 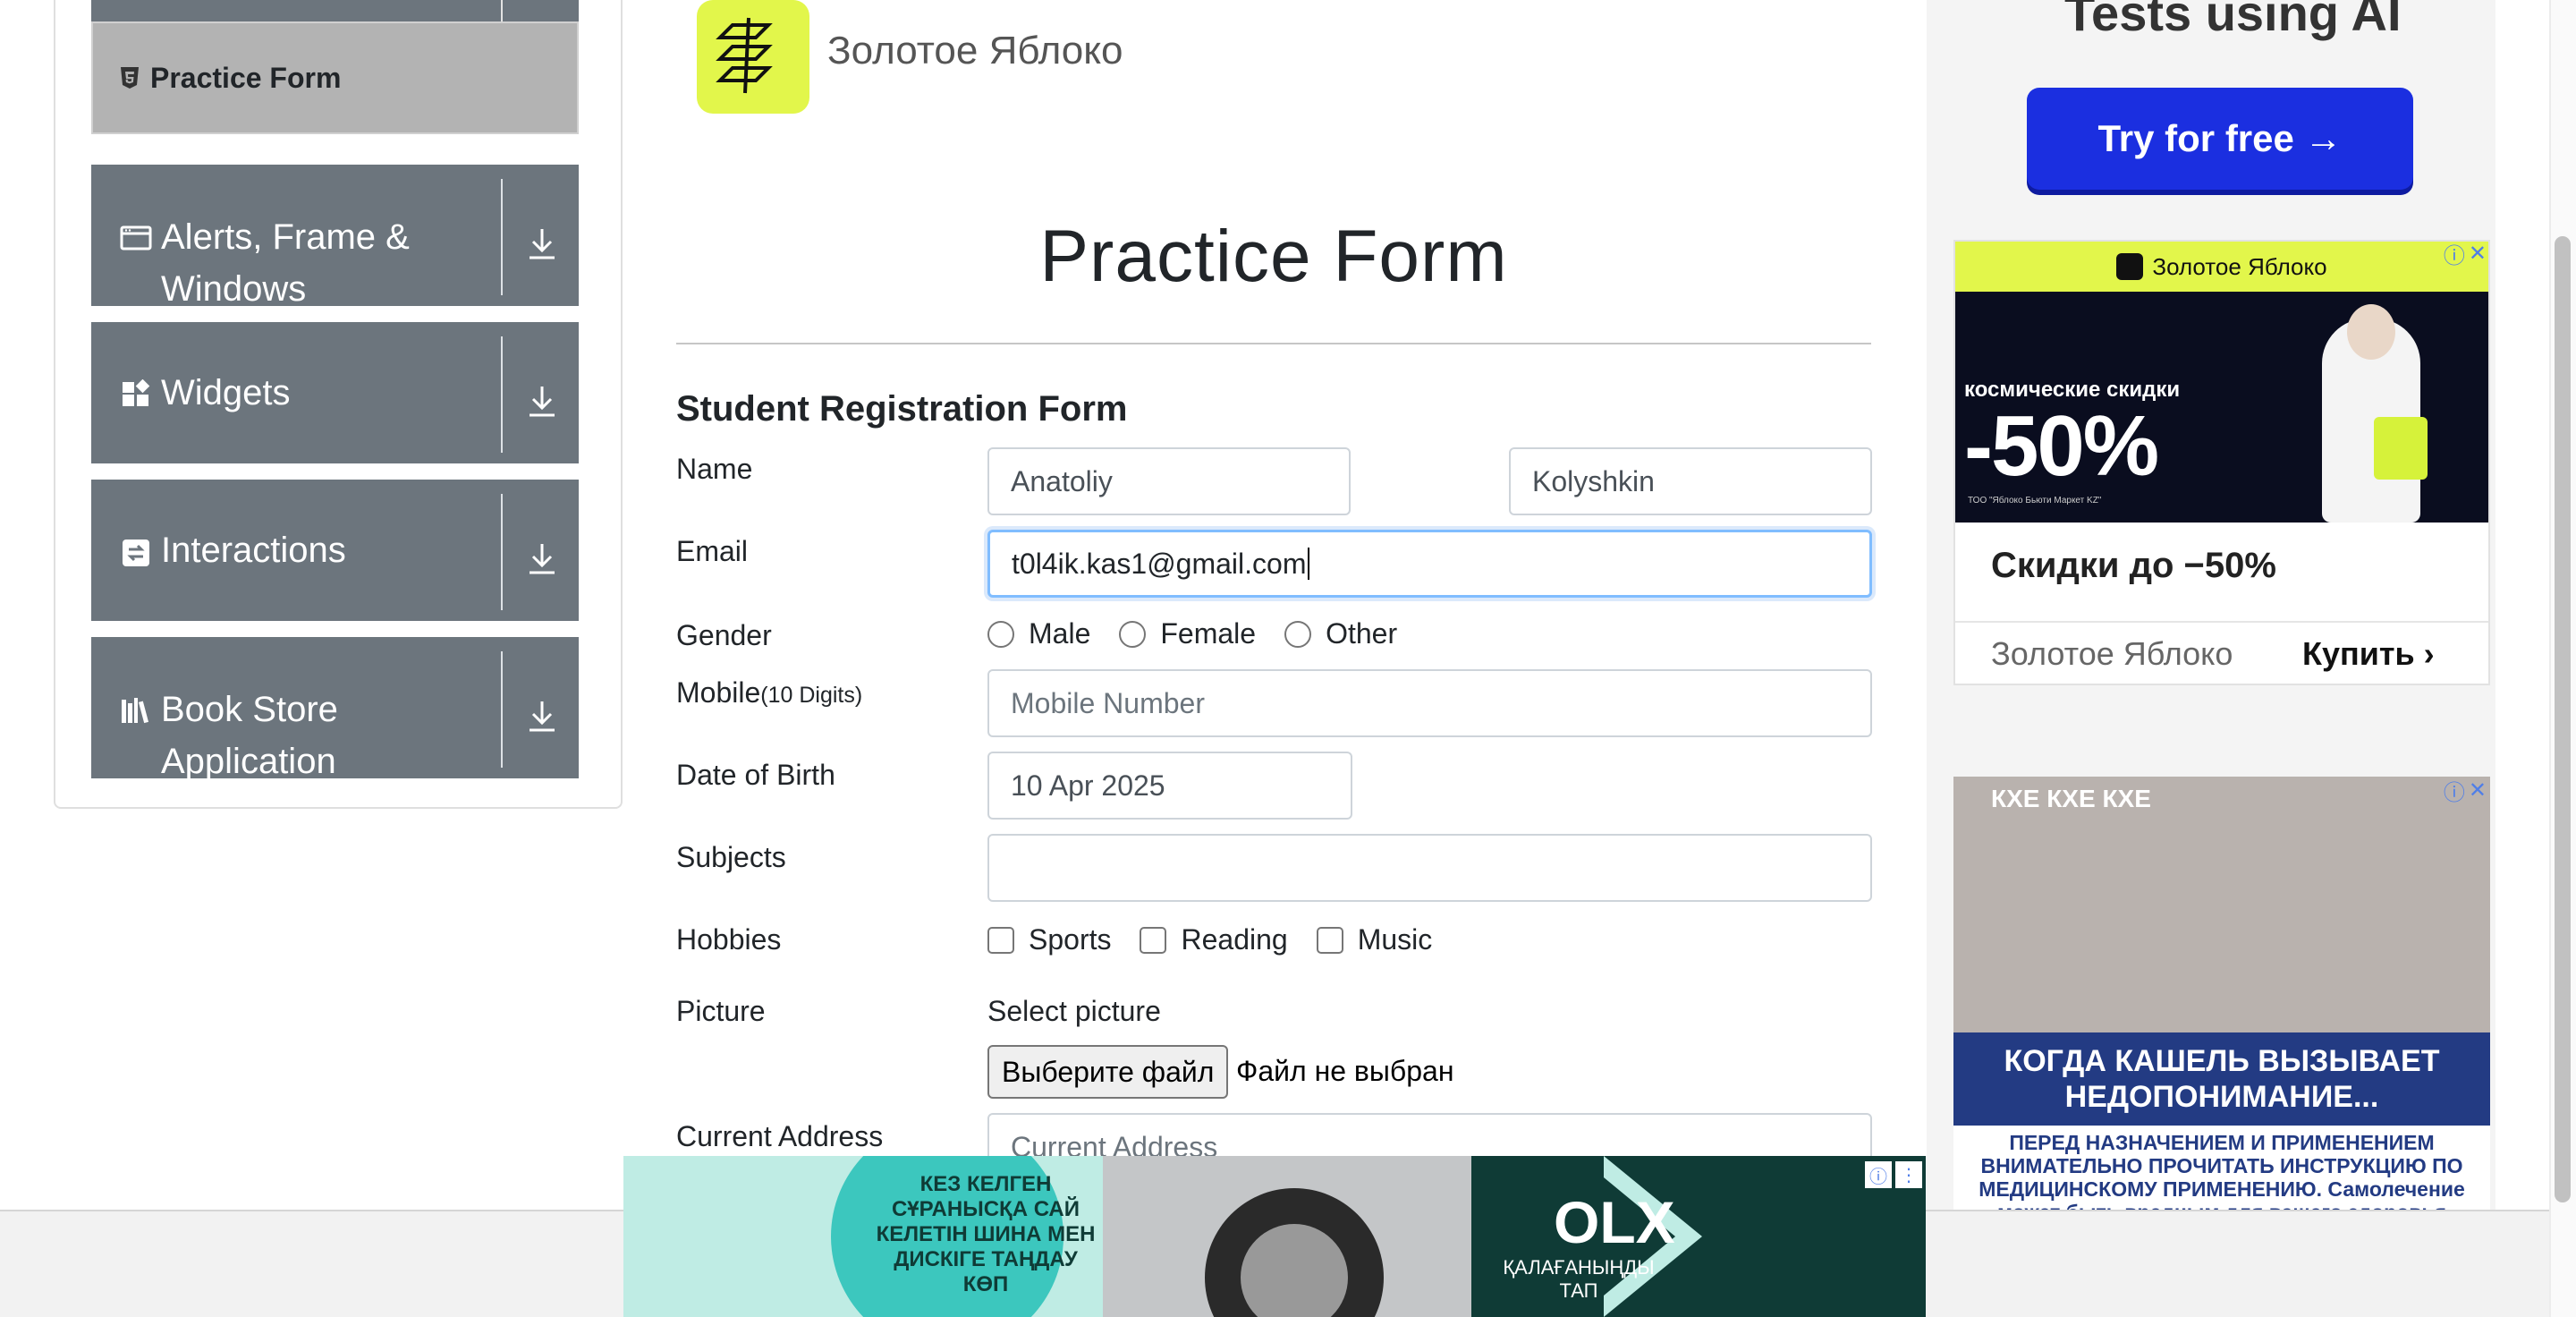 I want to click on logo-mark-icon, so click(x=744, y=56).